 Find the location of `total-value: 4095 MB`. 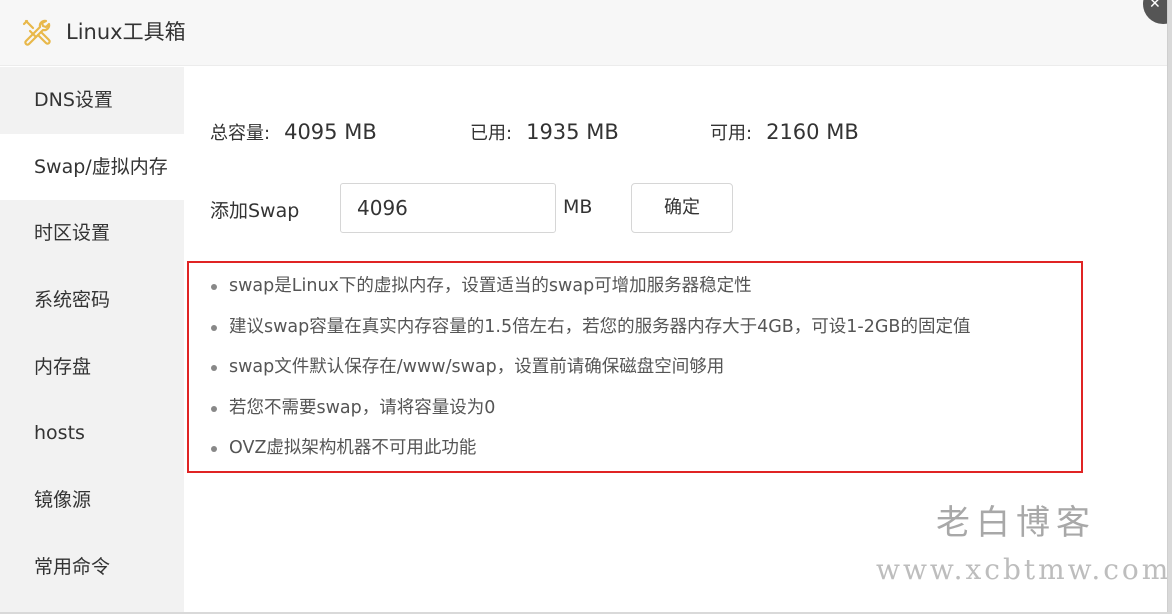

total-value: 4095 MB is located at coordinates (330, 132).